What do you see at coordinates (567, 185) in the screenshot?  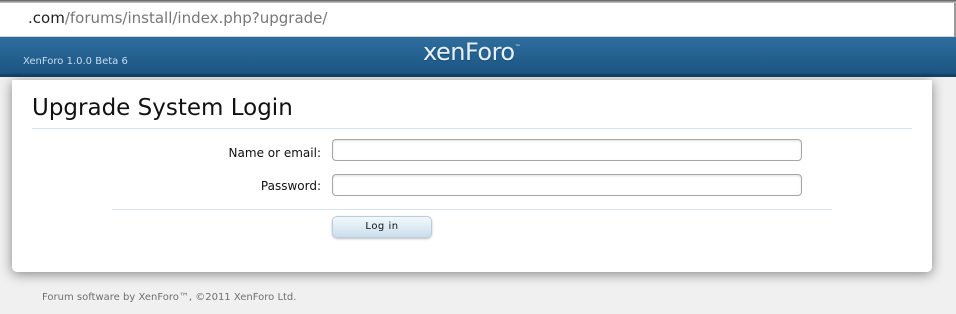 I see `password-field` at bounding box center [567, 185].